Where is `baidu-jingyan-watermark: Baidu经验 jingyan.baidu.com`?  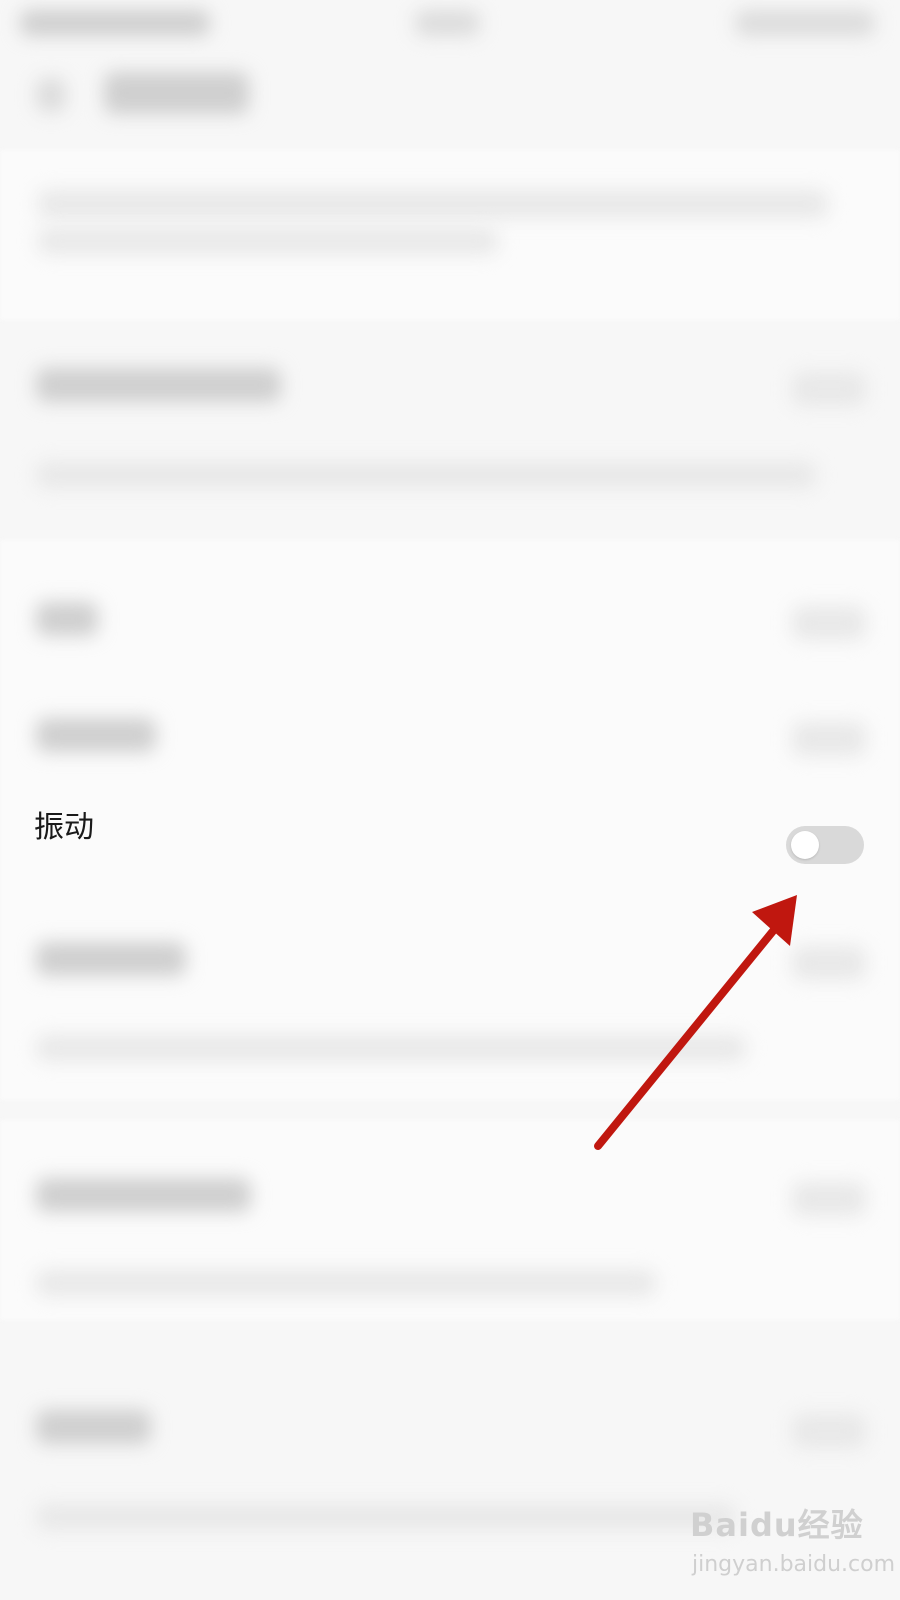
baidu-jingyan-watermark: Baidu经验 jingyan.baidu.com is located at coordinates (792, 1547).